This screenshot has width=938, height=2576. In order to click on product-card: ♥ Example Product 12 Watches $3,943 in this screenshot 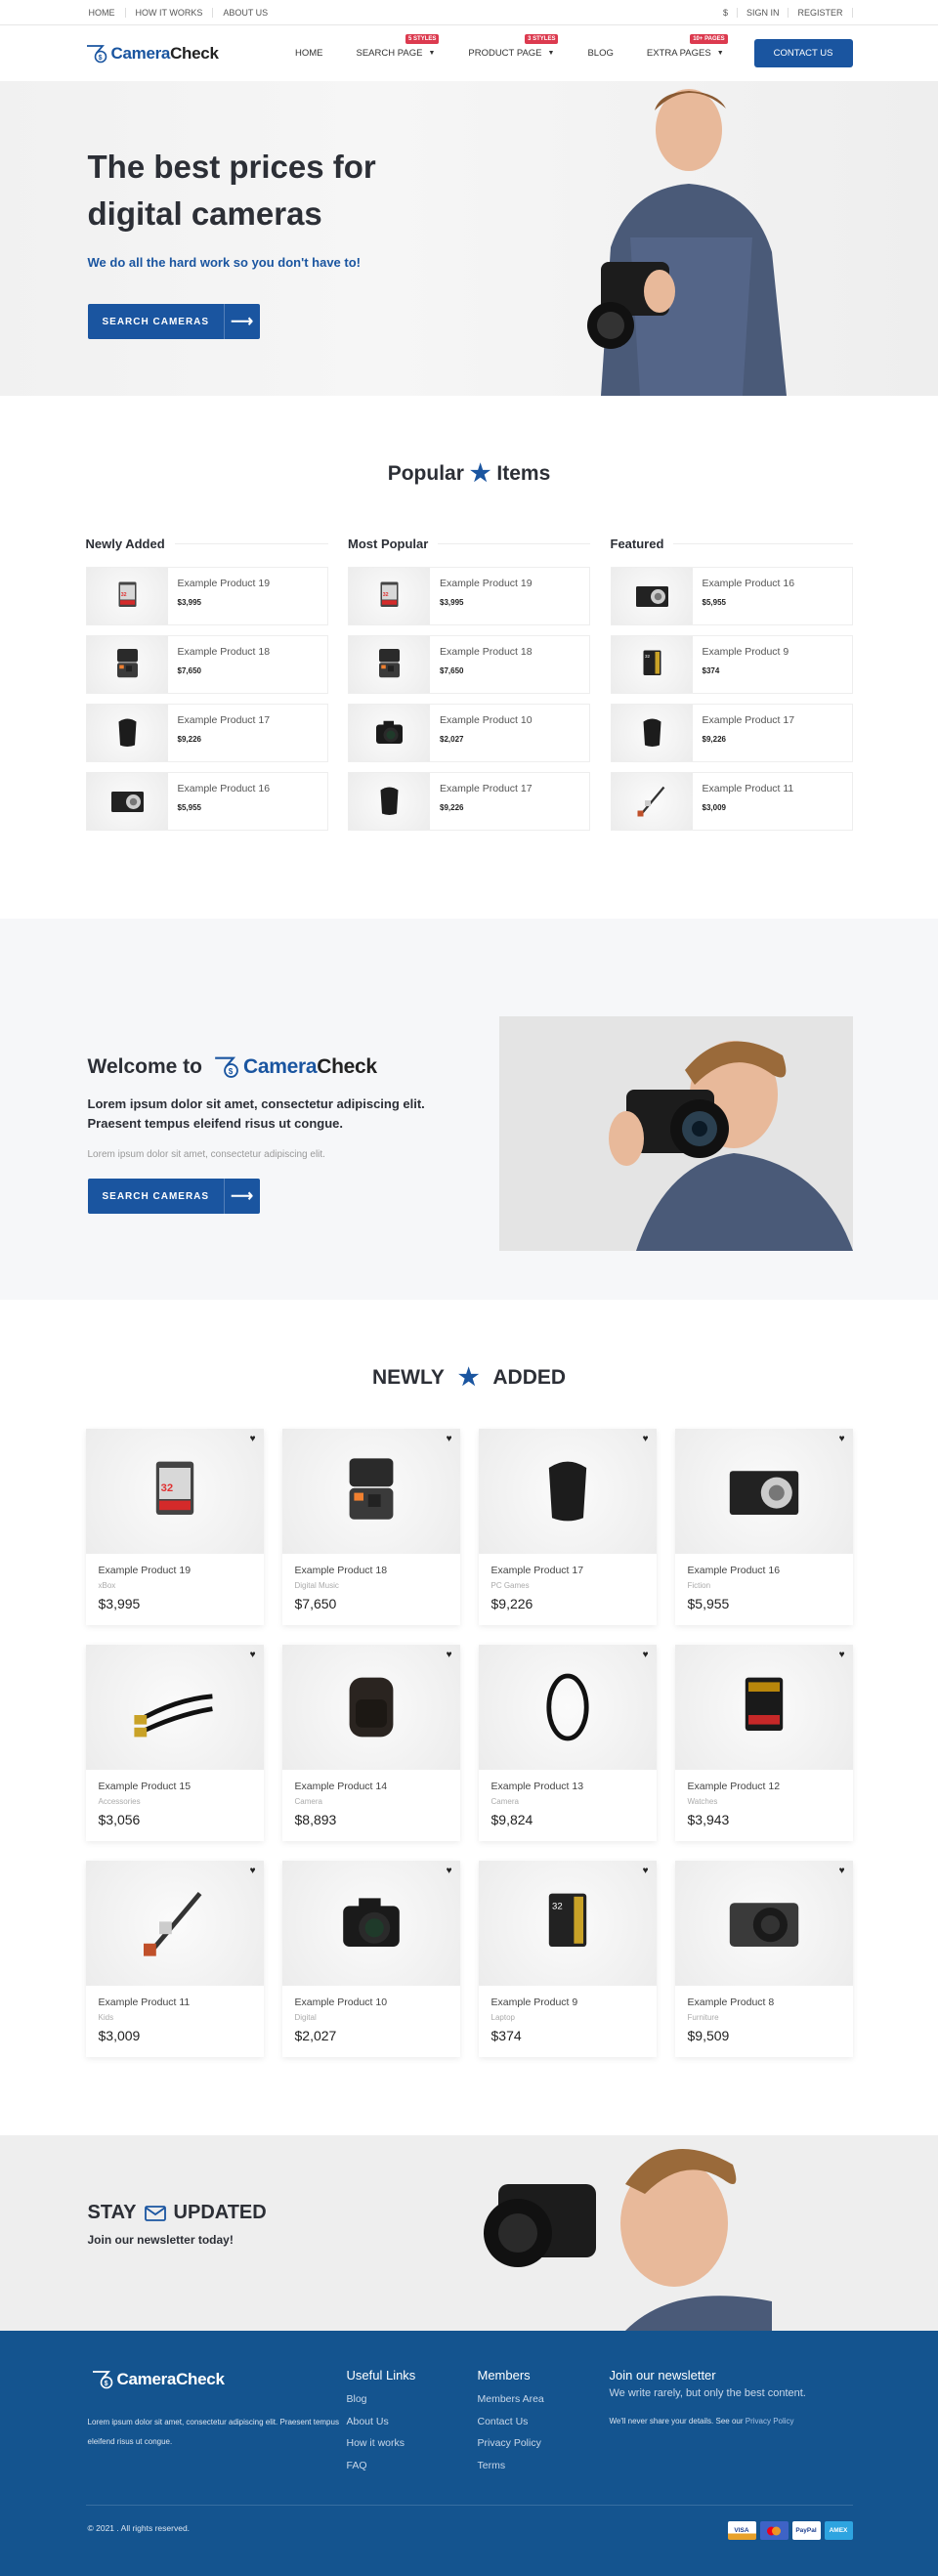, I will do `click(764, 1743)`.